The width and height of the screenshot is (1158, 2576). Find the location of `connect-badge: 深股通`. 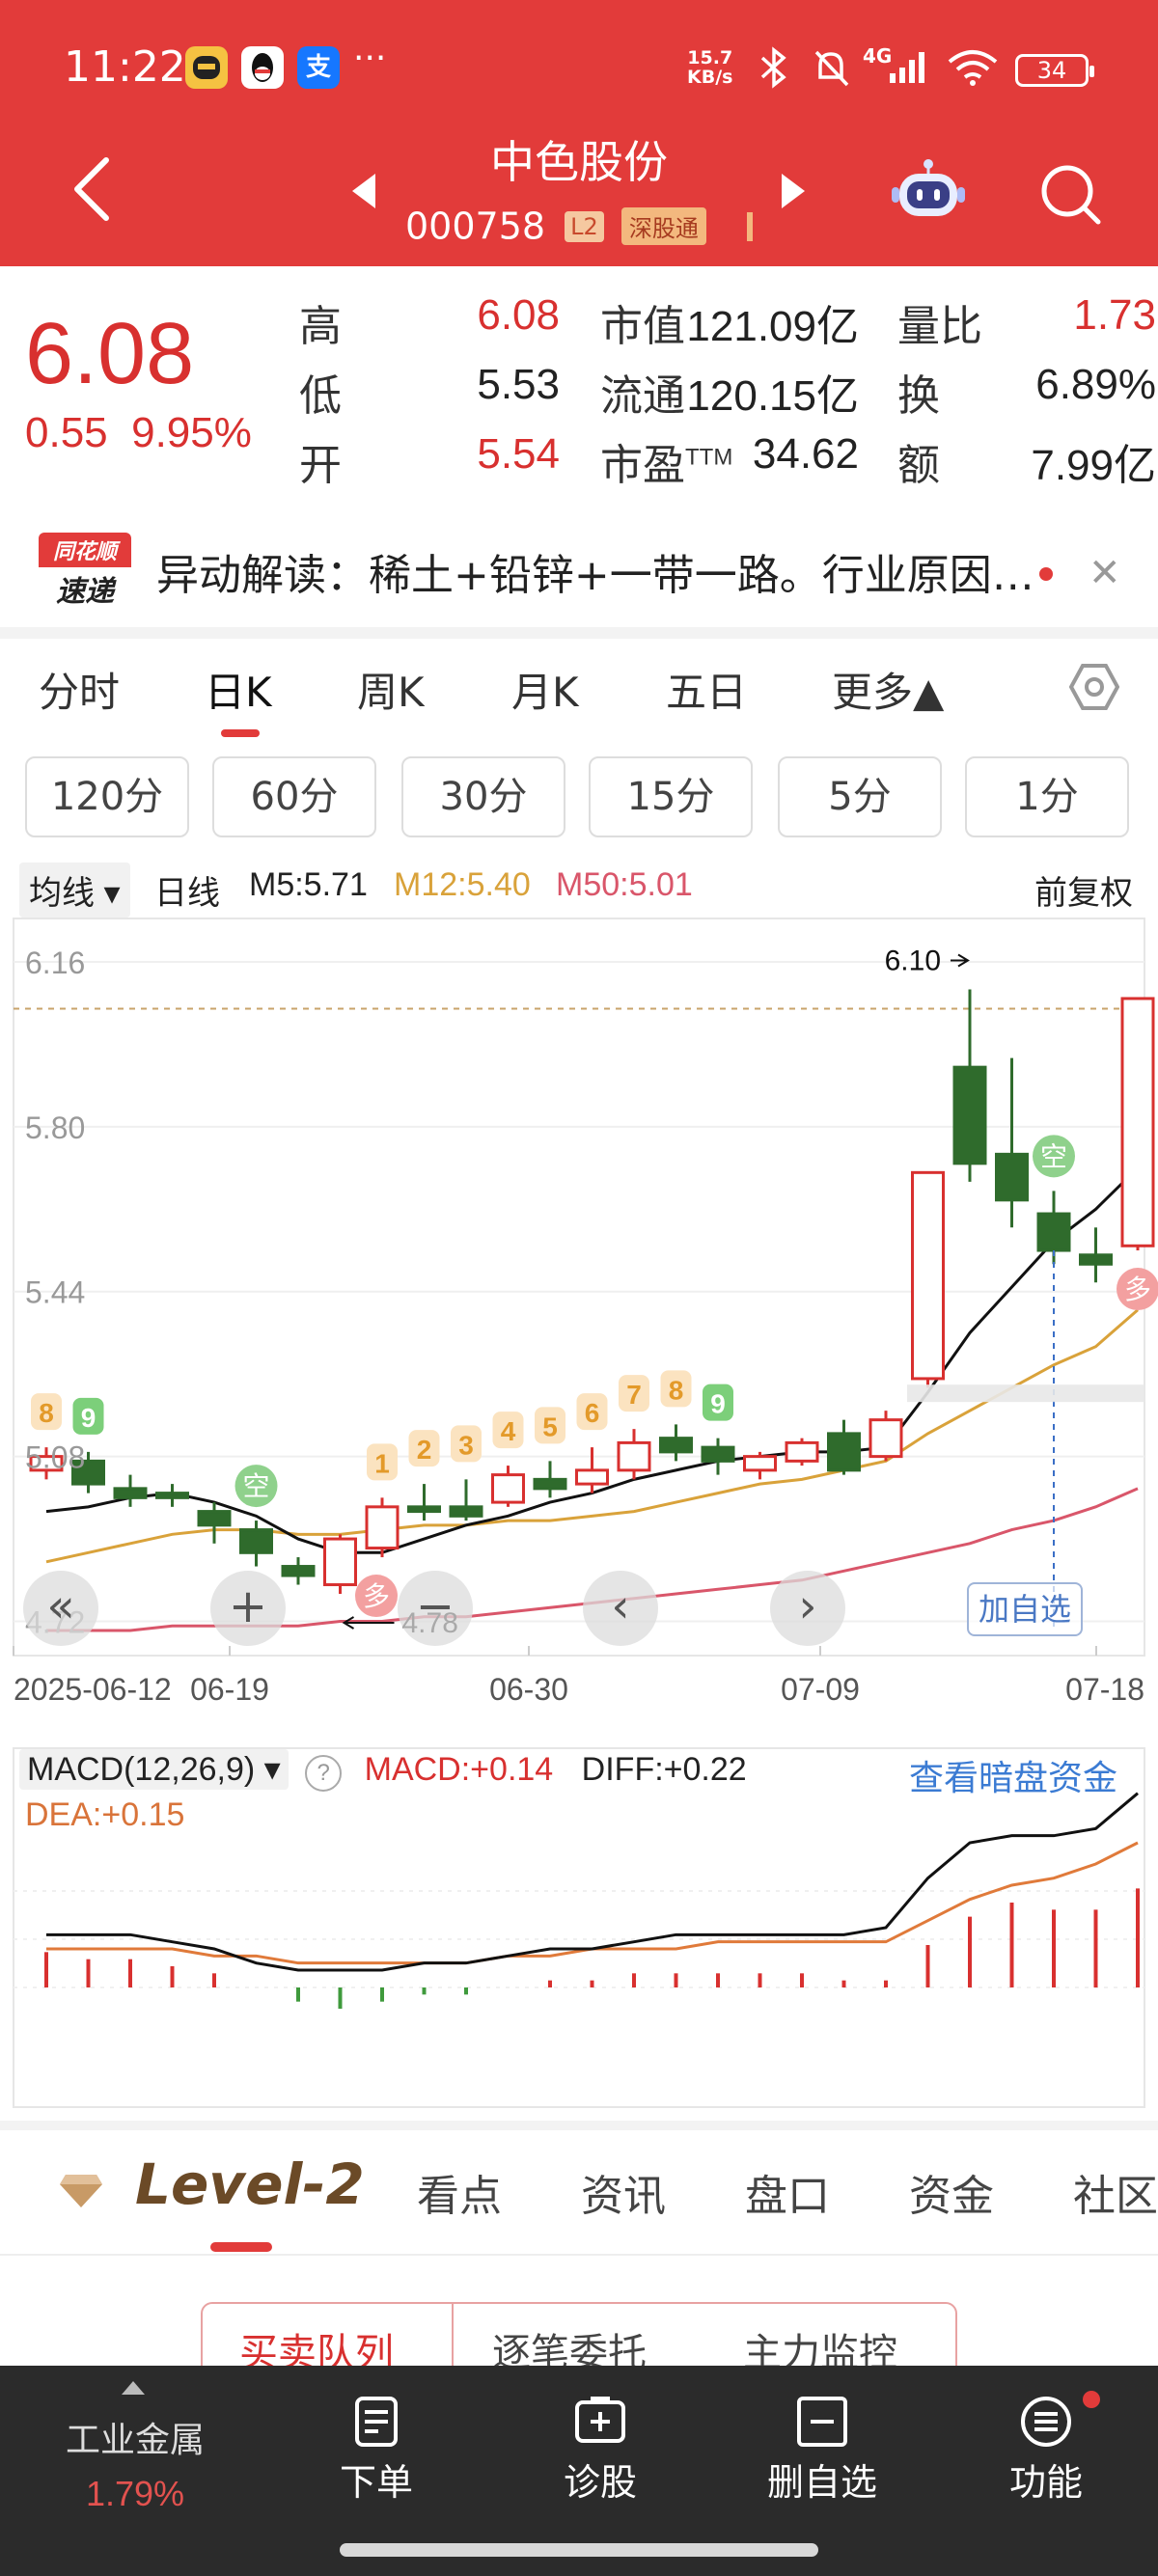

connect-badge: 深股通 is located at coordinates (663, 226).